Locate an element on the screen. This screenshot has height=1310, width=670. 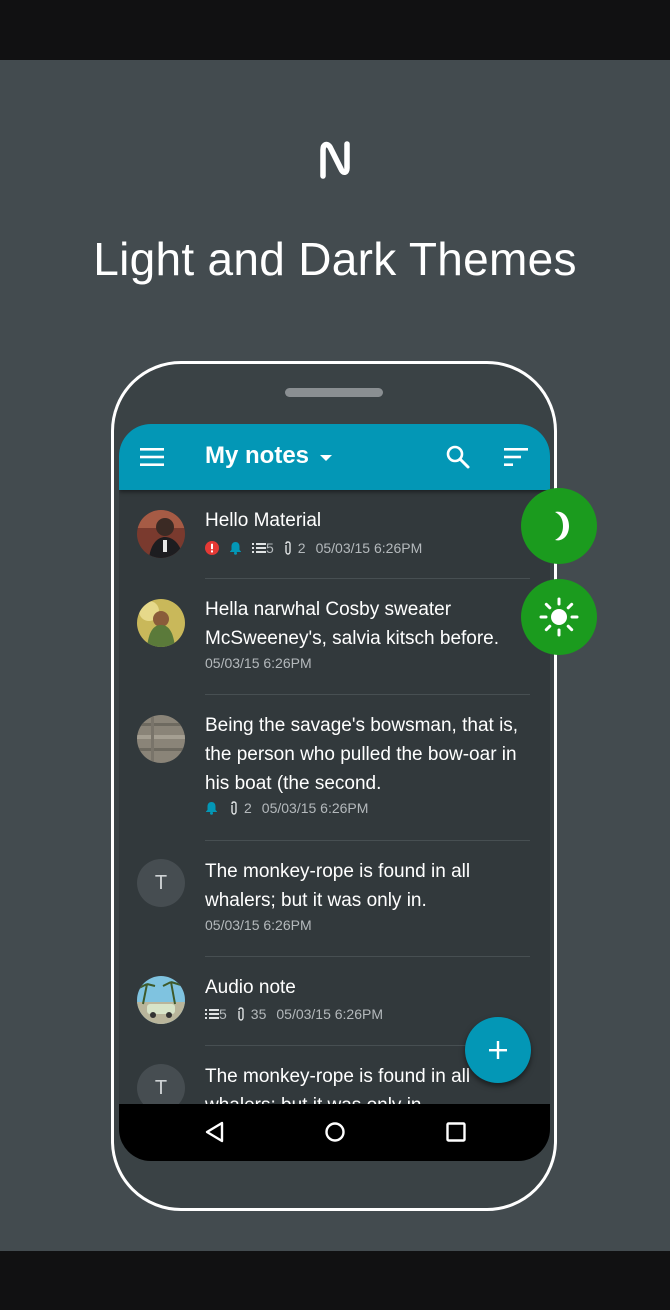
note-item: Hello Material 5 2 05/03/15 6:26PM is located at coordinates (334, 534).